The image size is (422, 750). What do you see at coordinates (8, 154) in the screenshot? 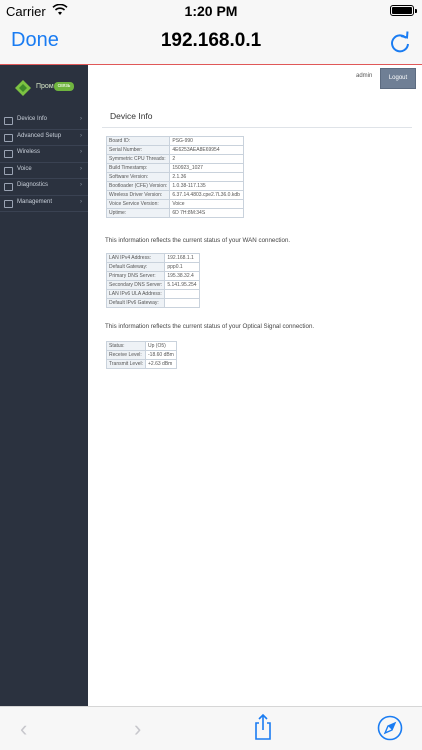
I see `wireless-icon` at bounding box center [8, 154].